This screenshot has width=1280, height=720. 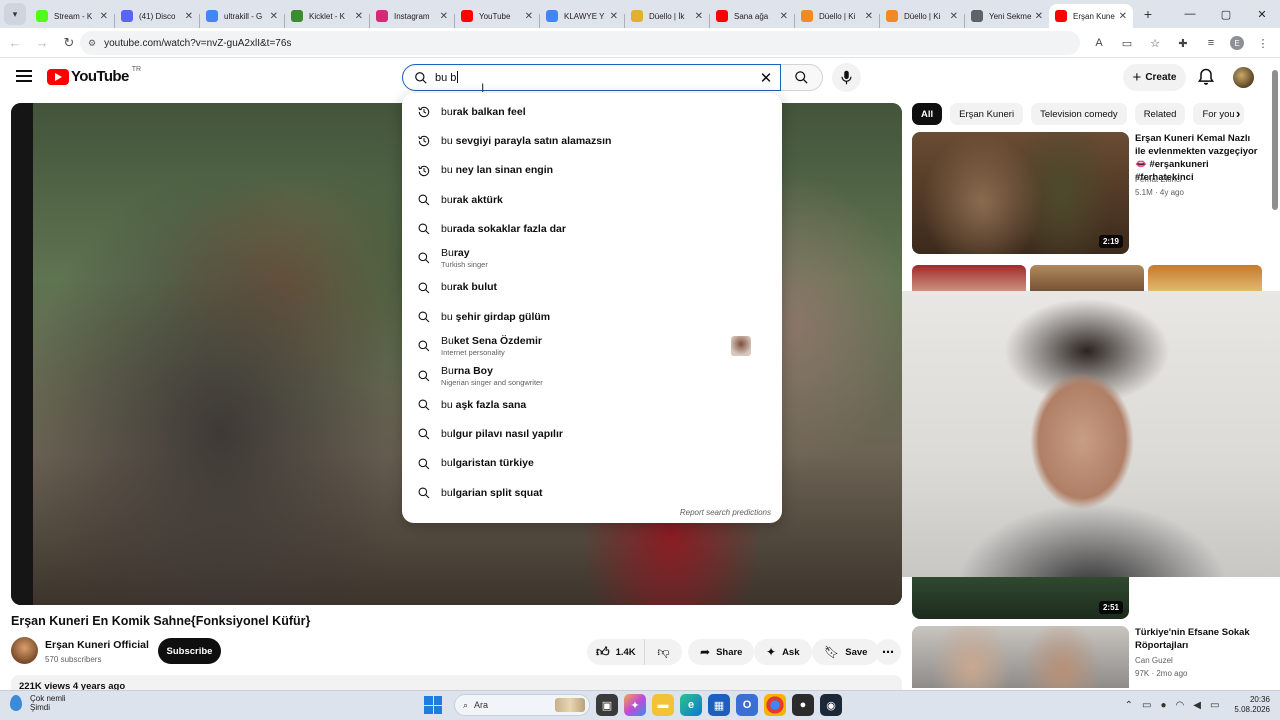 I want to click on chrome-icon, so click(x=775, y=705).